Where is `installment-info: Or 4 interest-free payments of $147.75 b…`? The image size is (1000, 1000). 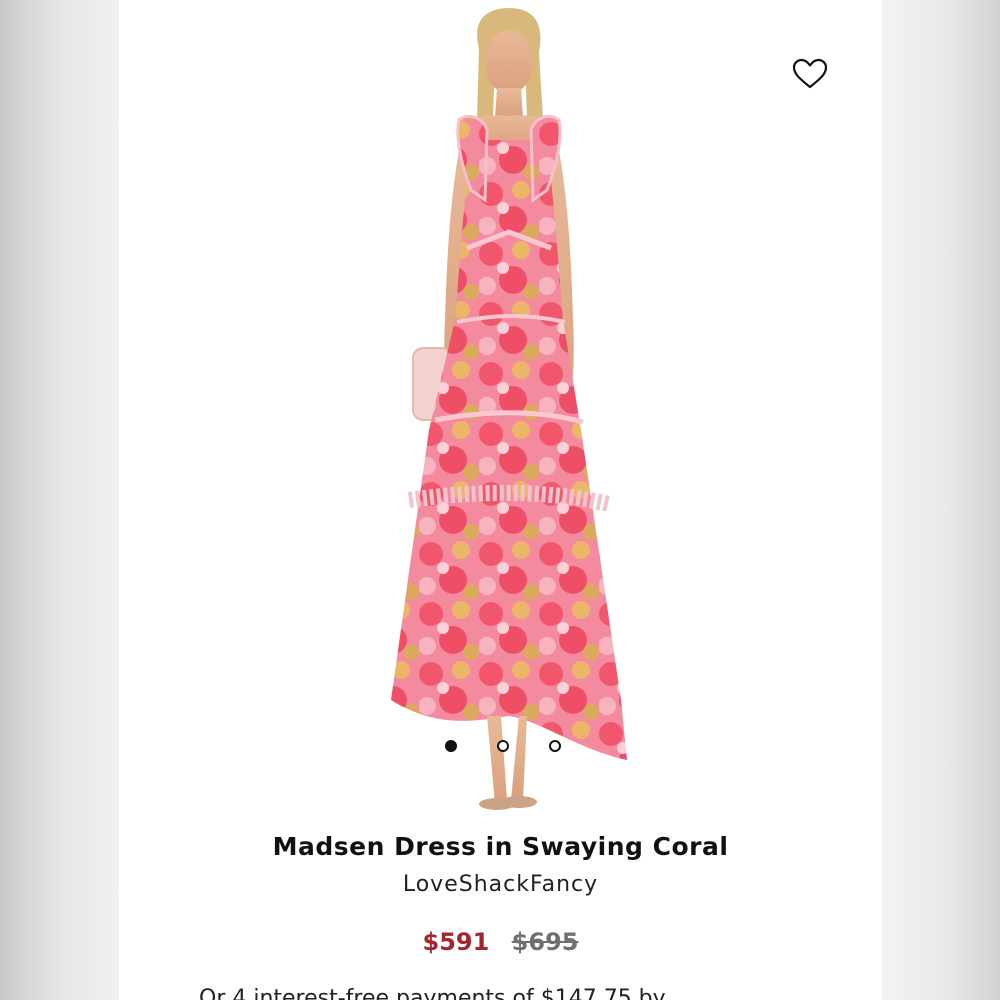 installment-info: Or 4 interest-free payments of $147.75 b… is located at coordinates (432, 993).